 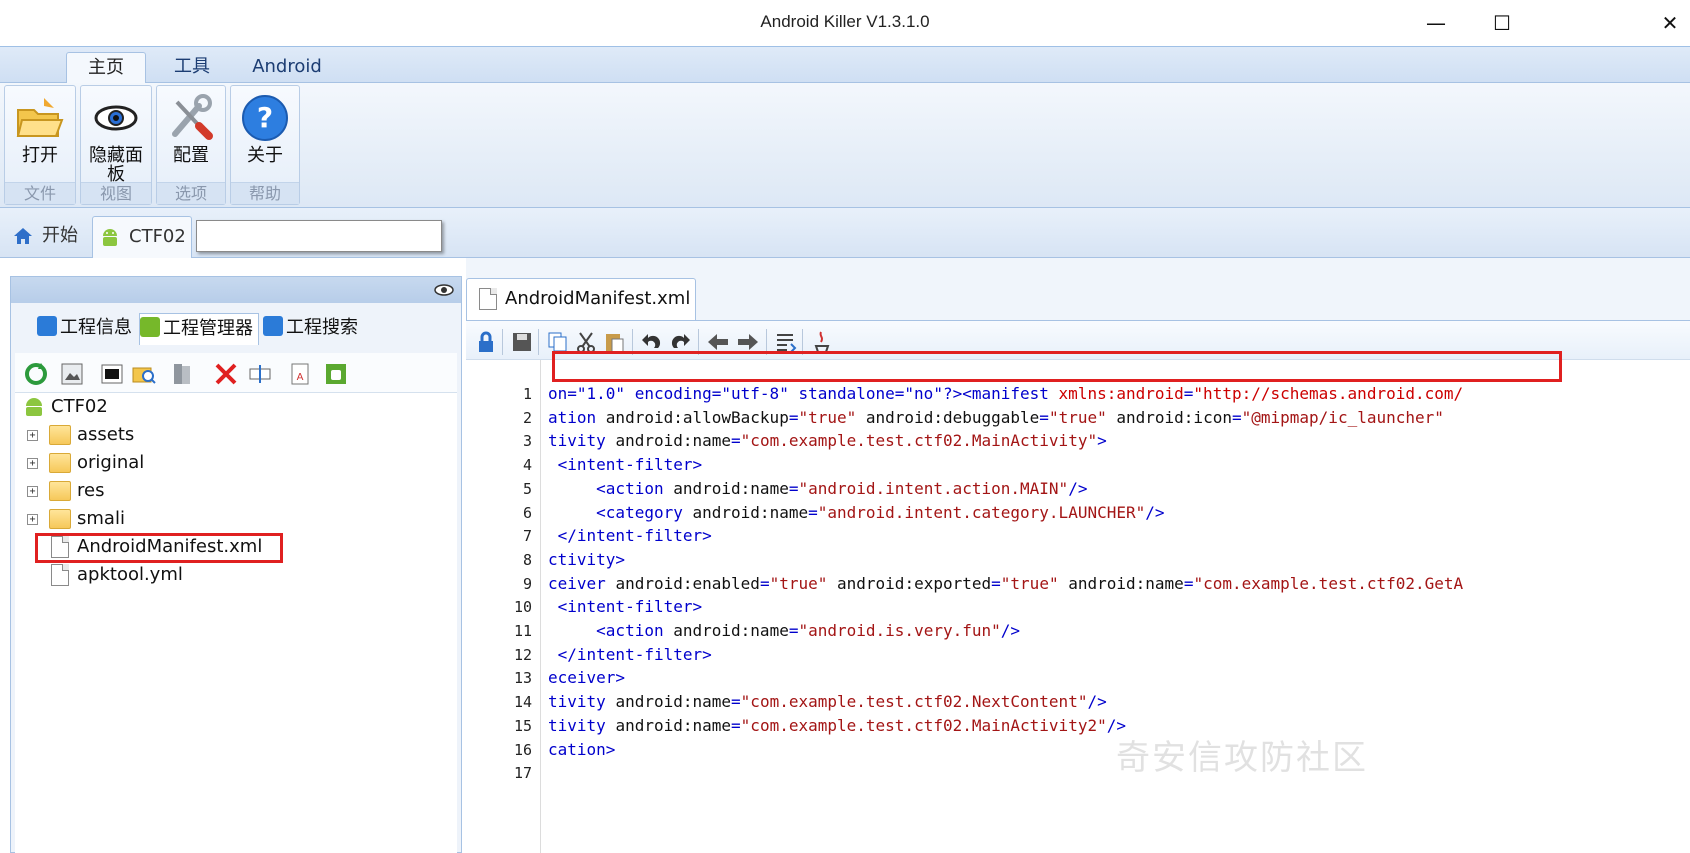 I want to click on open-button: 打开, so click(x=40, y=134).